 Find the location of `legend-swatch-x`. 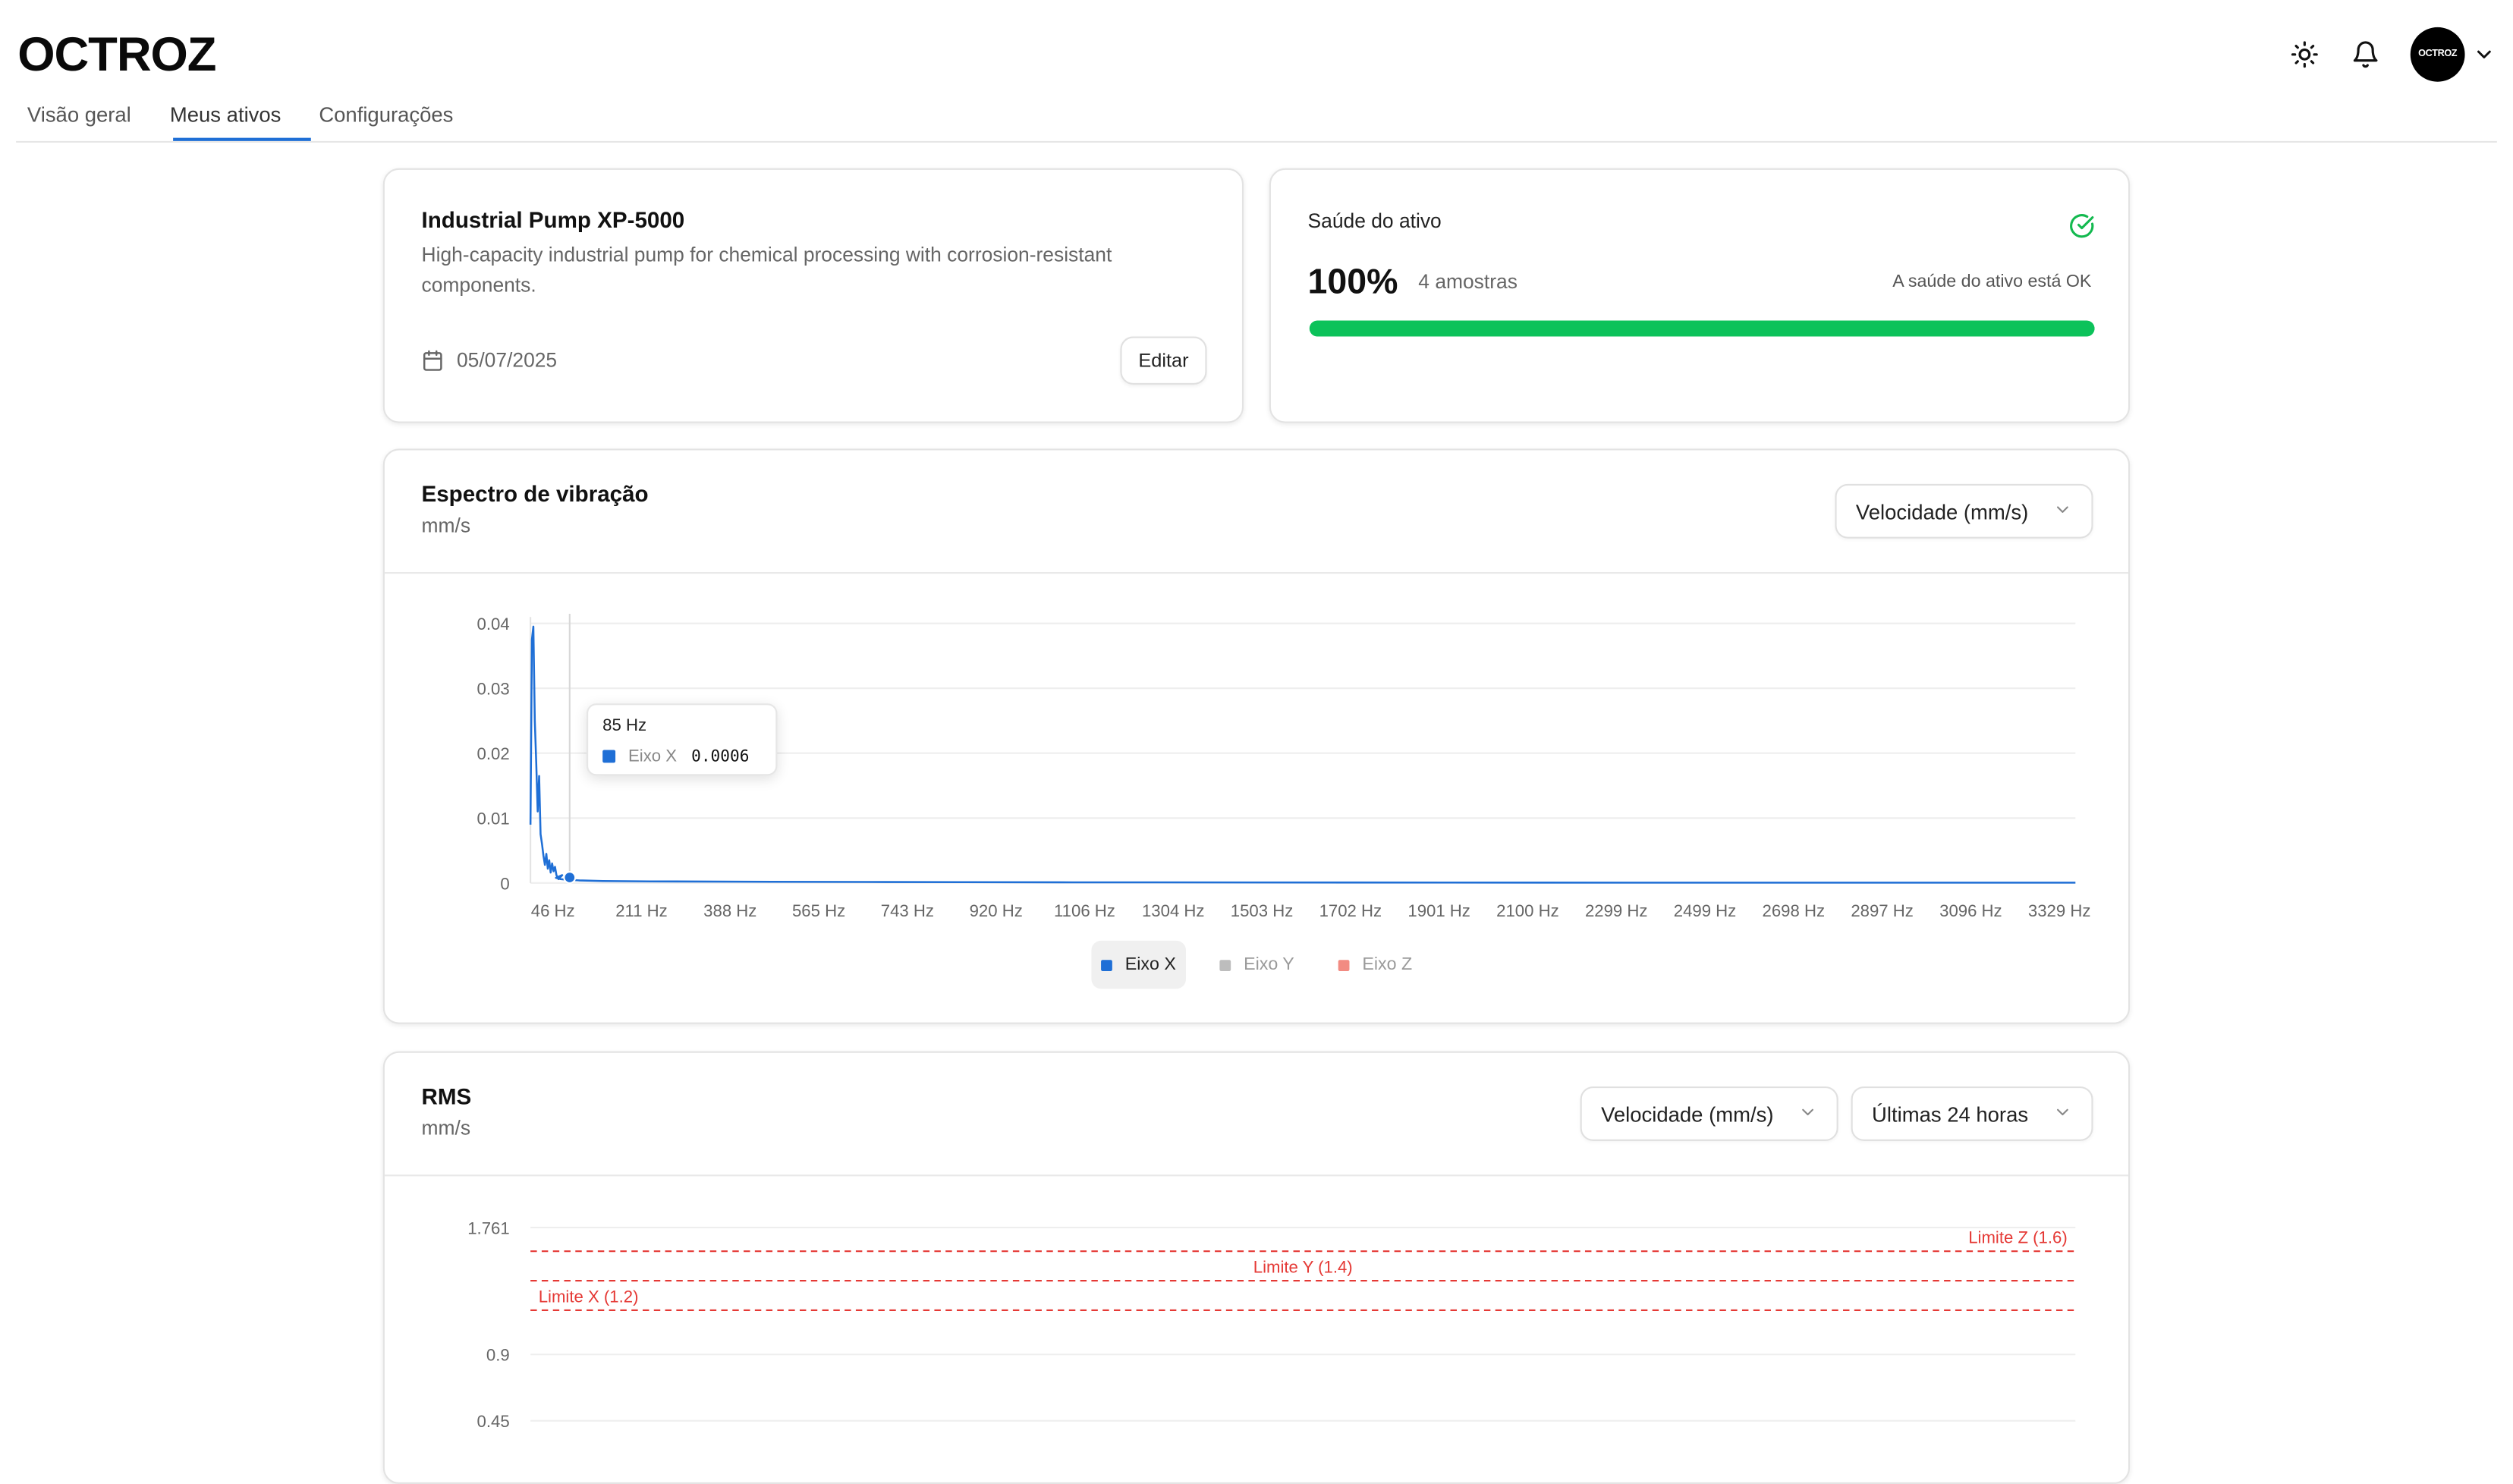

legend-swatch-x is located at coordinates (1106, 964).